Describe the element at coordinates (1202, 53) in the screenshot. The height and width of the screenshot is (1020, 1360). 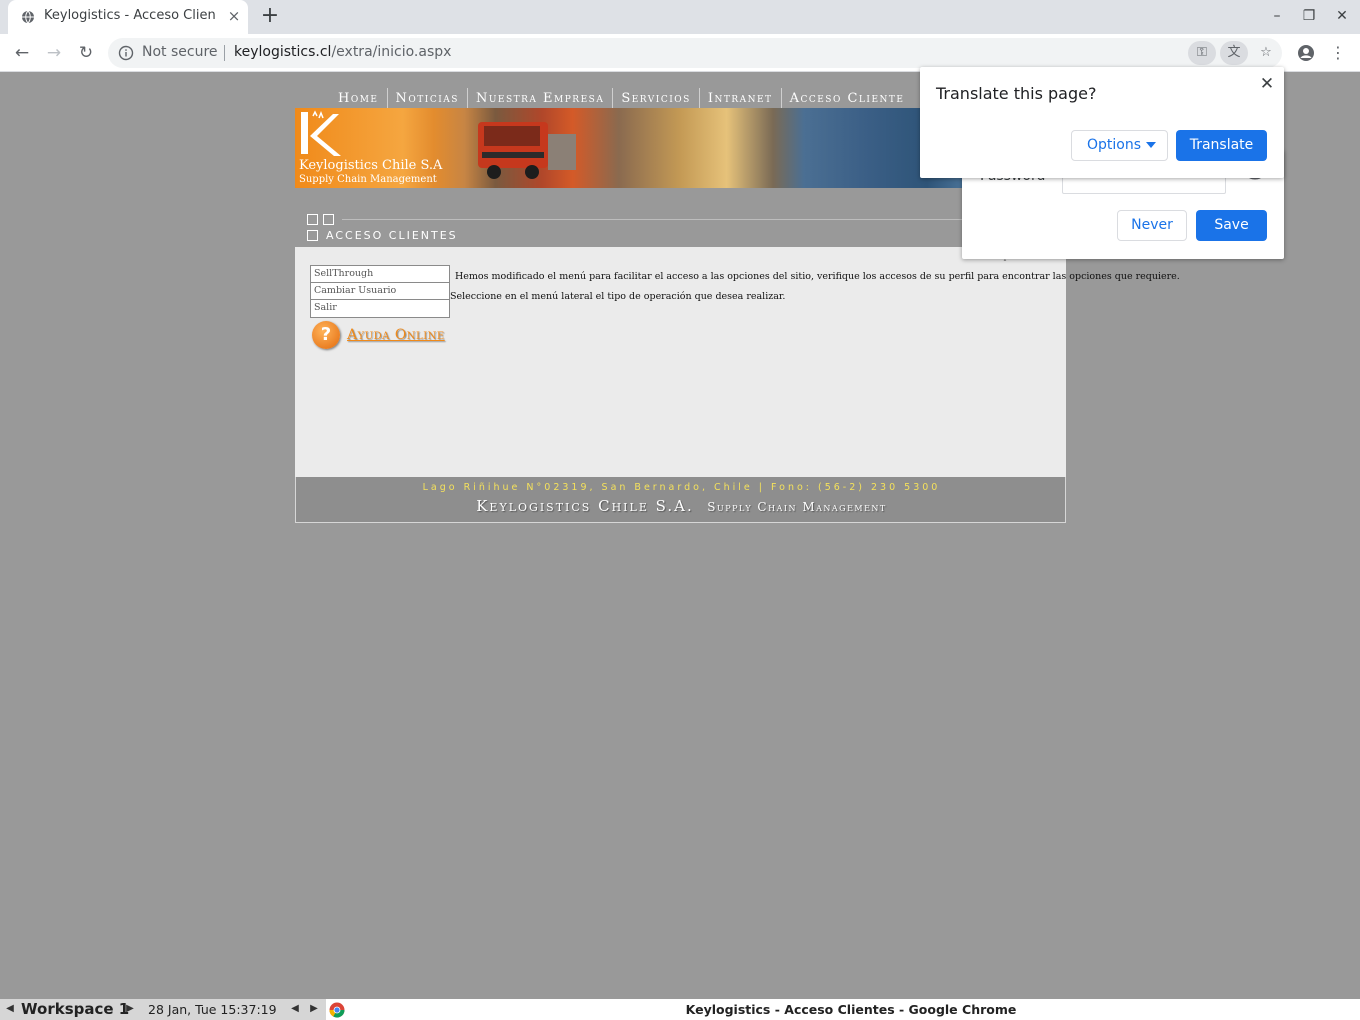
I see `key-icon: ⚿` at that location.